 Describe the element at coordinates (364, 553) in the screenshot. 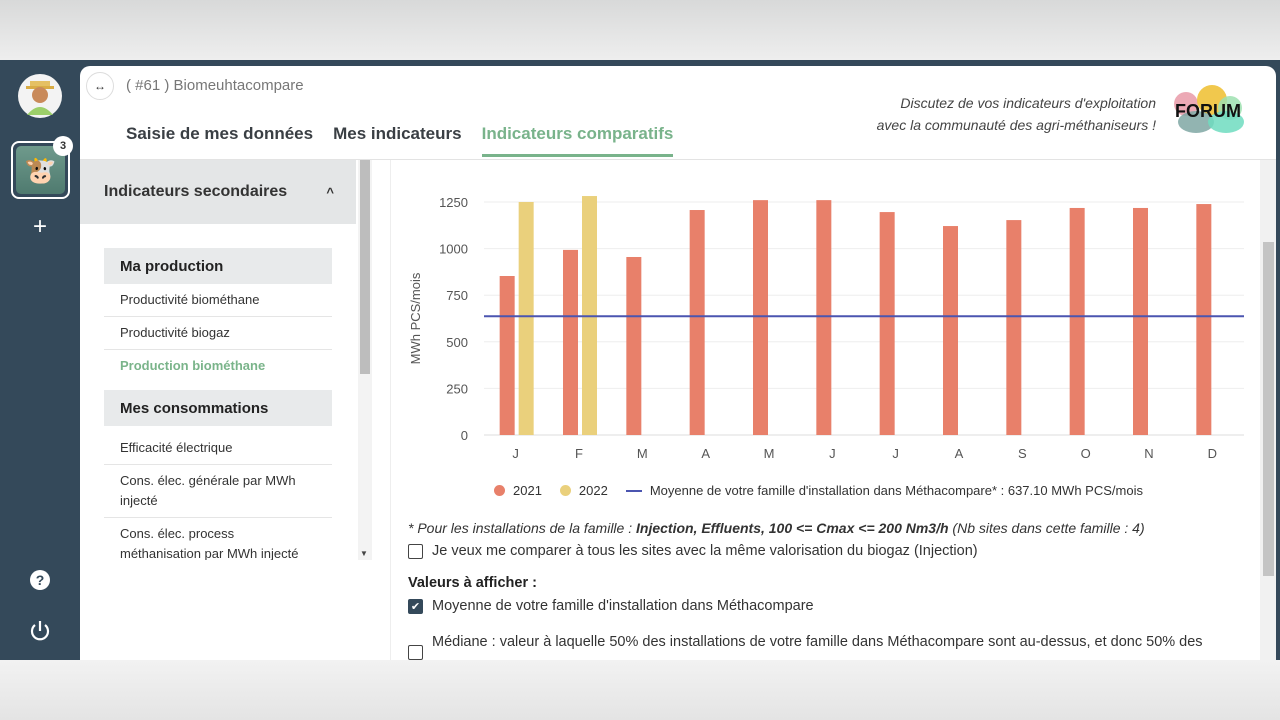

I see `scroll-down-icon: ▼` at that location.